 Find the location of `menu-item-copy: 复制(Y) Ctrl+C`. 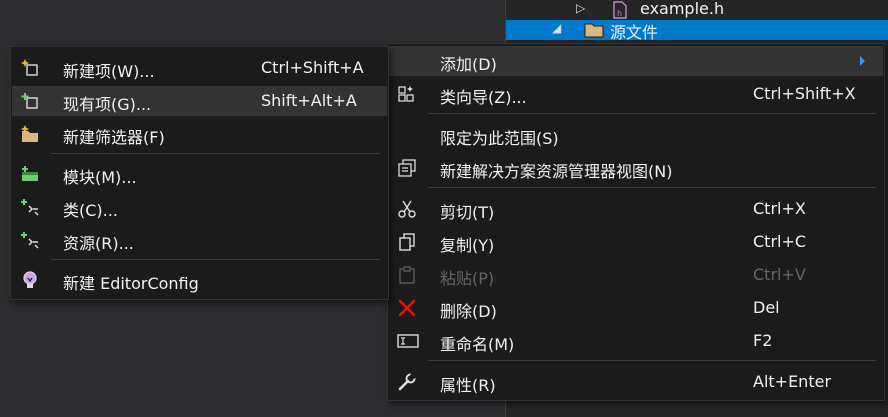

menu-item-copy: 复制(Y) Ctrl+C is located at coordinates (636, 242).